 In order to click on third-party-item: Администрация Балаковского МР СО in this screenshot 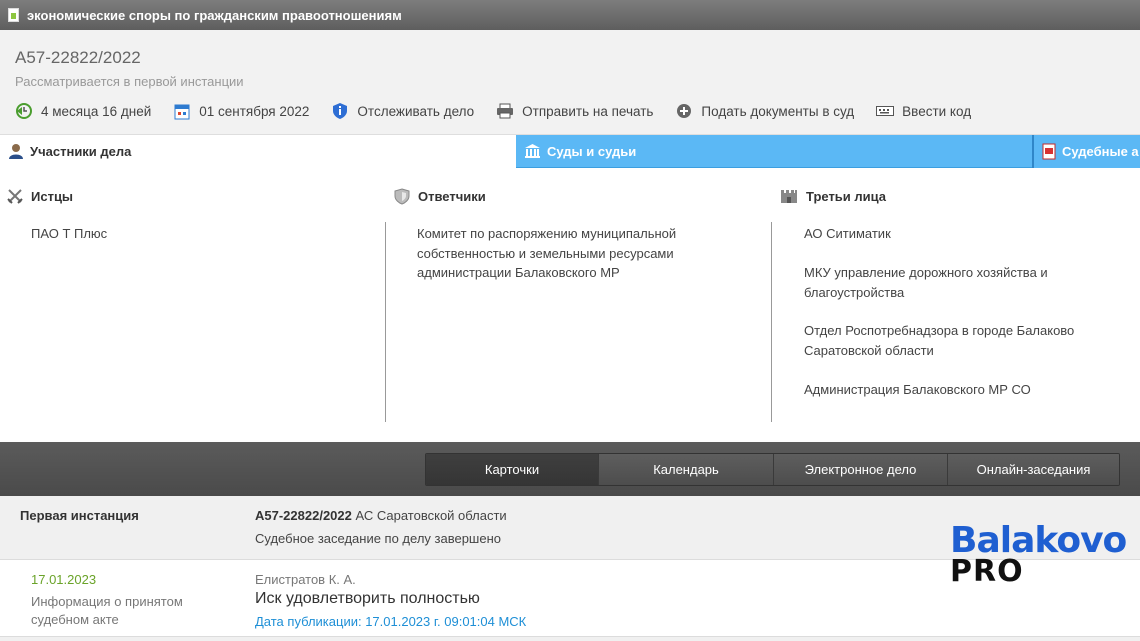, I will do `click(917, 390)`.